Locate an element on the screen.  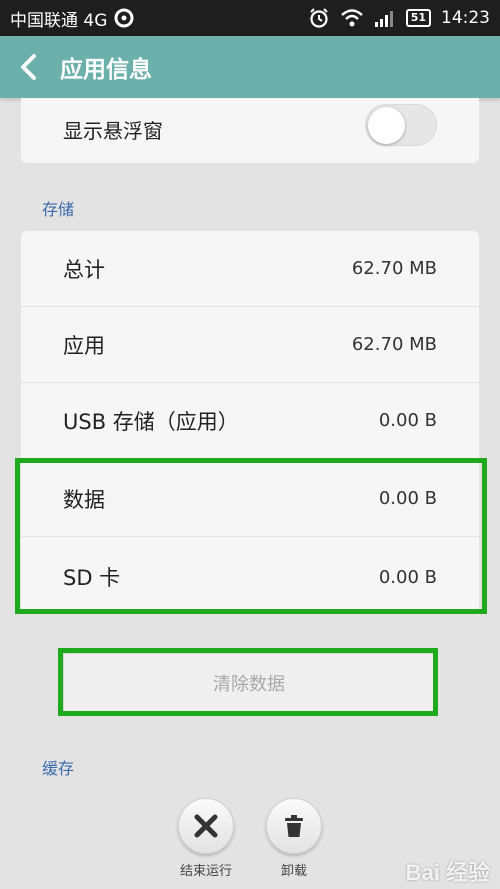
storage-section-title: 存储 is located at coordinates (58, 209).